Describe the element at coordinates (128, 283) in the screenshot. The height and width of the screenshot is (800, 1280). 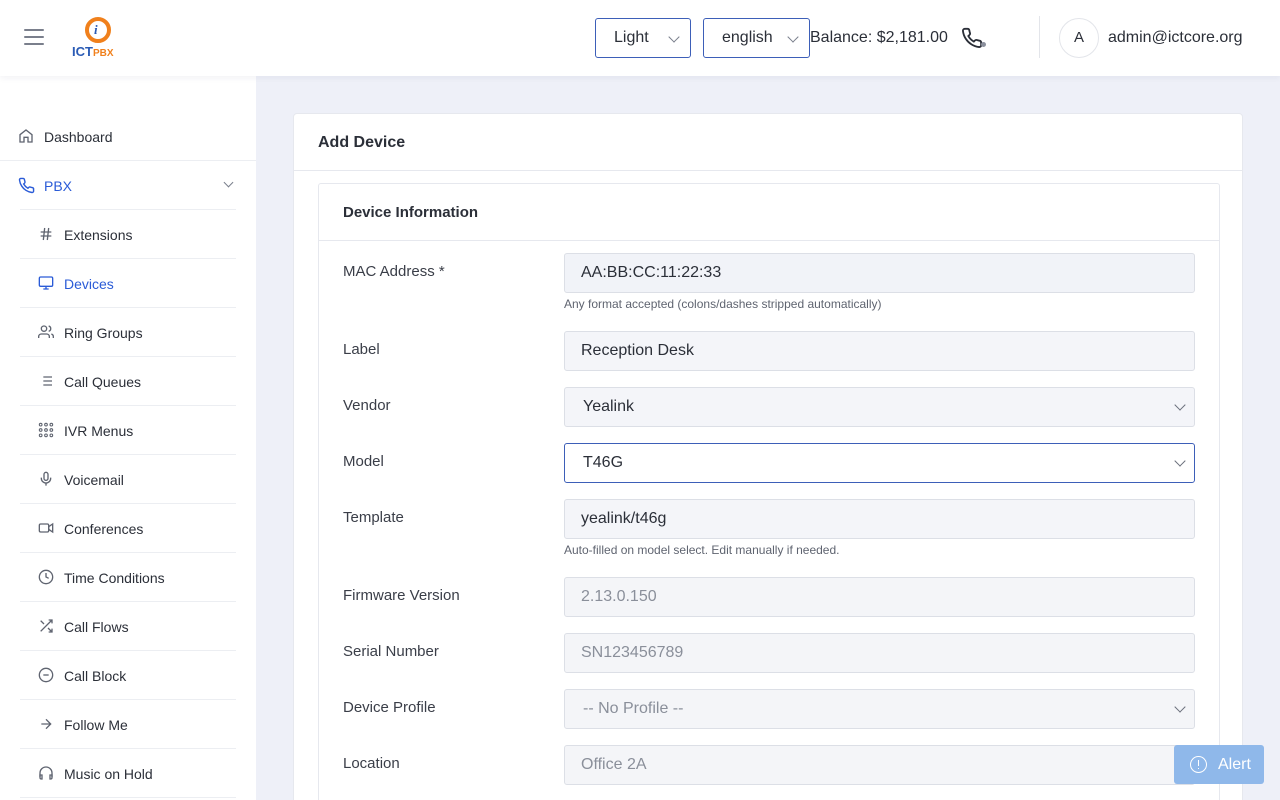
I see `sidebar-item-devices: Devices` at that location.